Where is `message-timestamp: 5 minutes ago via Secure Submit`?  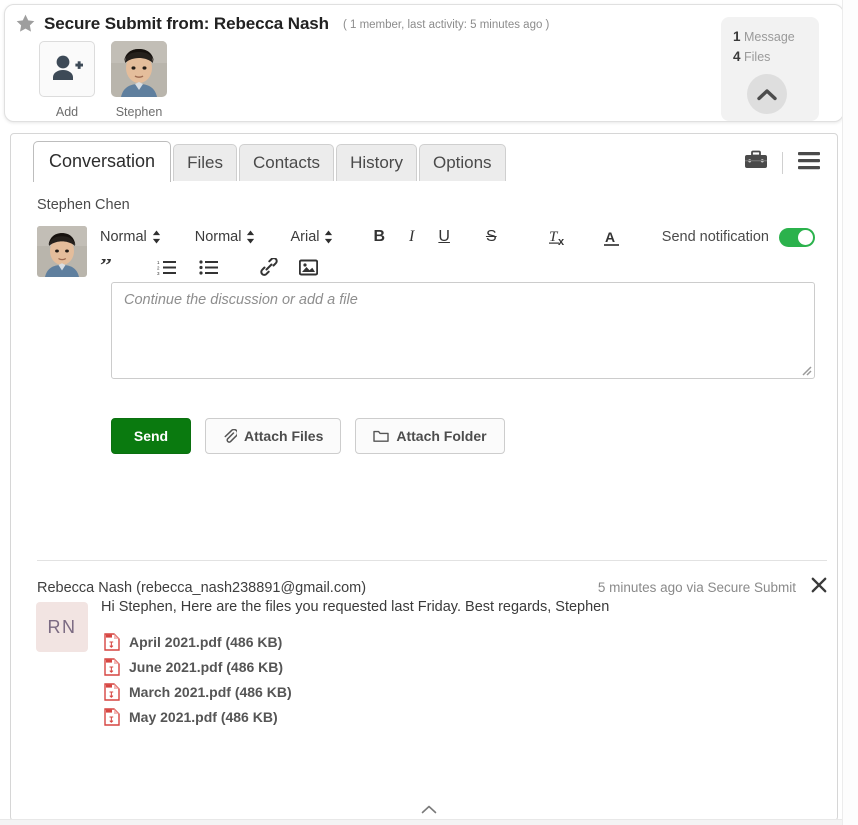
message-timestamp: 5 minutes ago via Secure Submit is located at coordinates (696, 587).